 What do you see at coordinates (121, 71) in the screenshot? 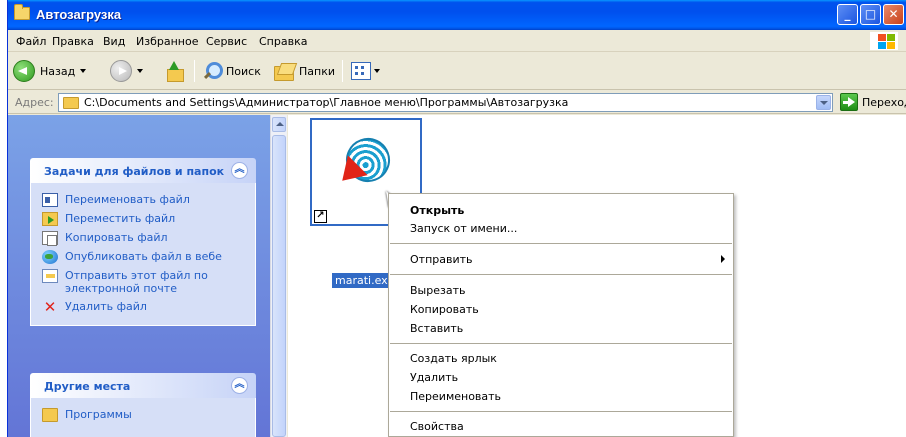
I see `forward-arrow-icon` at bounding box center [121, 71].